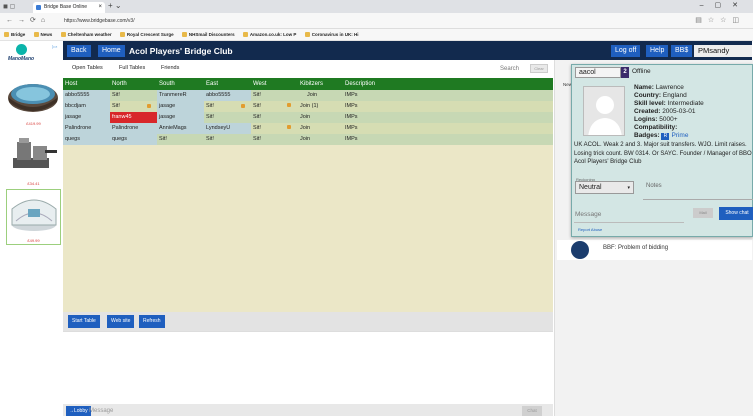  What do you see at coordinates (54, 46) in the screenshot?
I see `ad-choices-icon: ▷×` at bounding box center [54, 46].